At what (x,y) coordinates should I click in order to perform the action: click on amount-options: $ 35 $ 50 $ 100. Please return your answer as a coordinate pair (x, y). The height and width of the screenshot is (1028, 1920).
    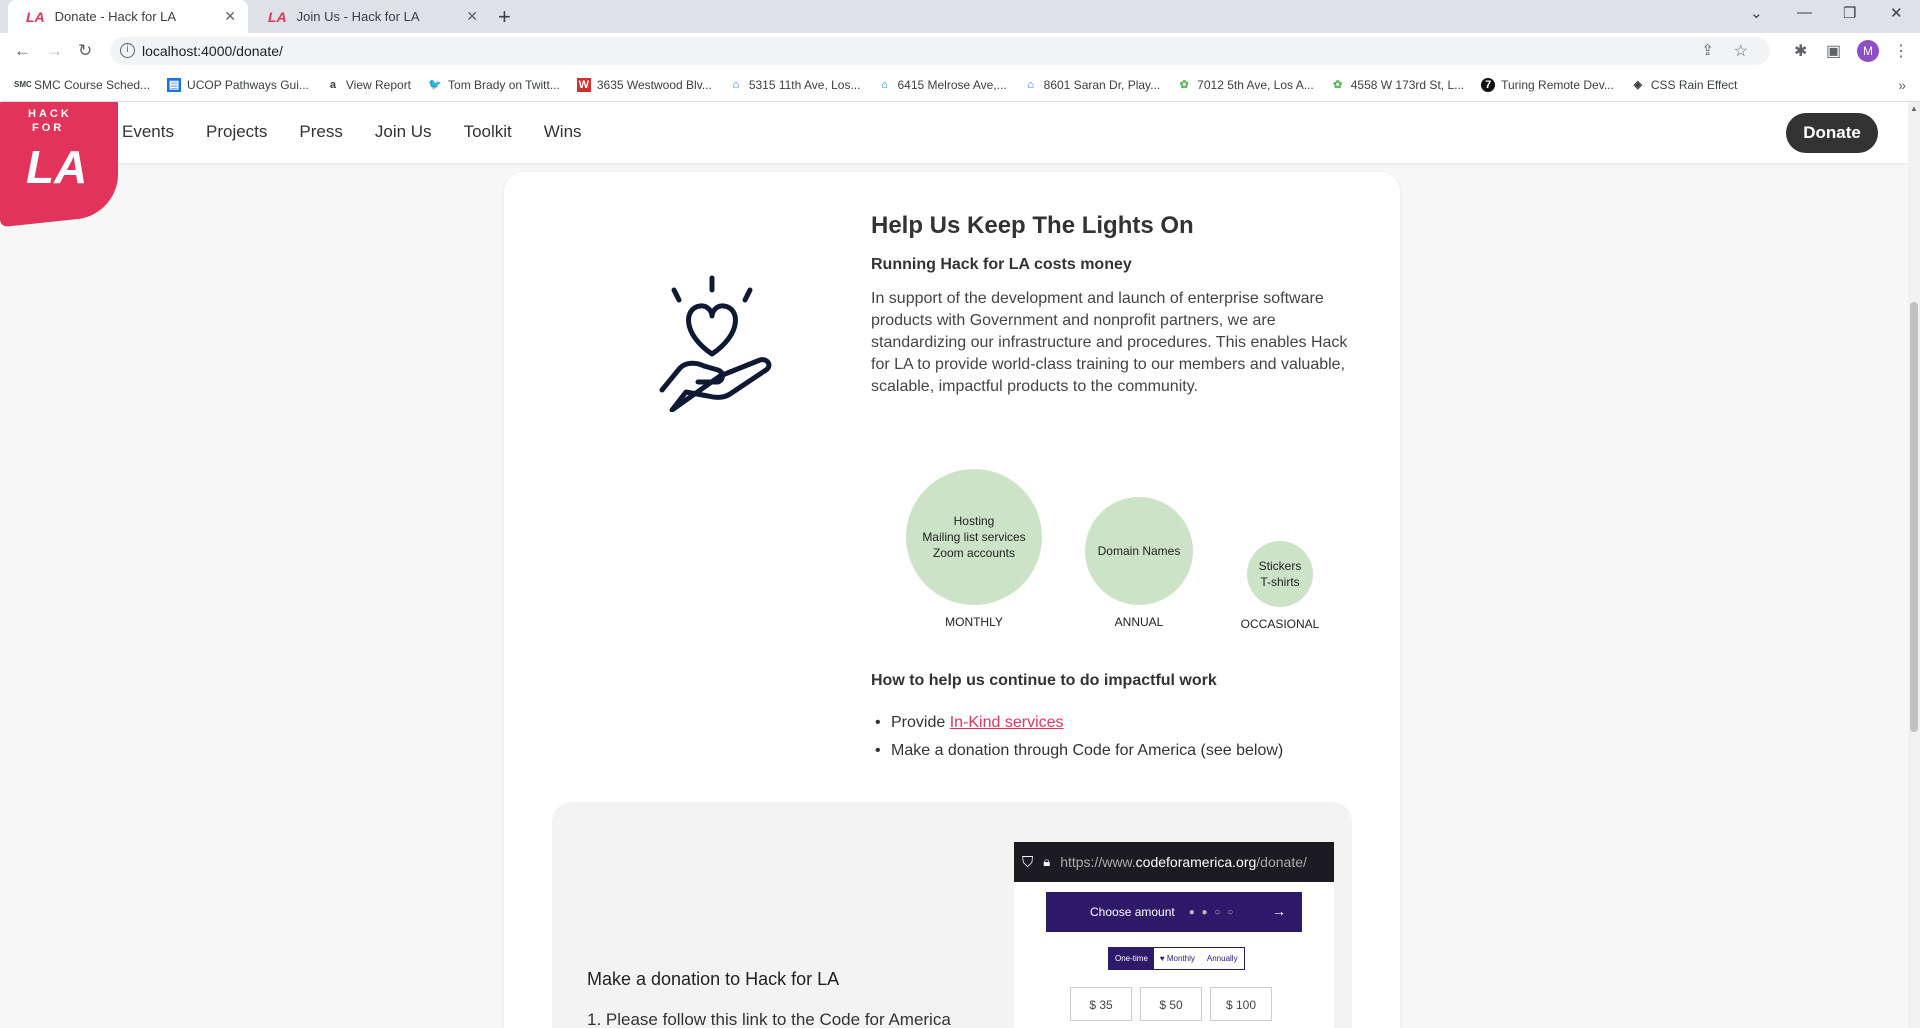
    Looking at the image, I should click on (1175, 1004).